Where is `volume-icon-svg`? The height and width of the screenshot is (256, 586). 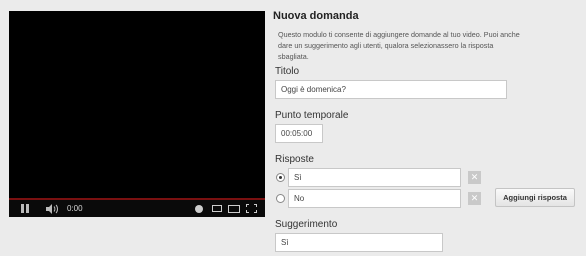
volume-icon-svg is located at coordinates (52, 208).